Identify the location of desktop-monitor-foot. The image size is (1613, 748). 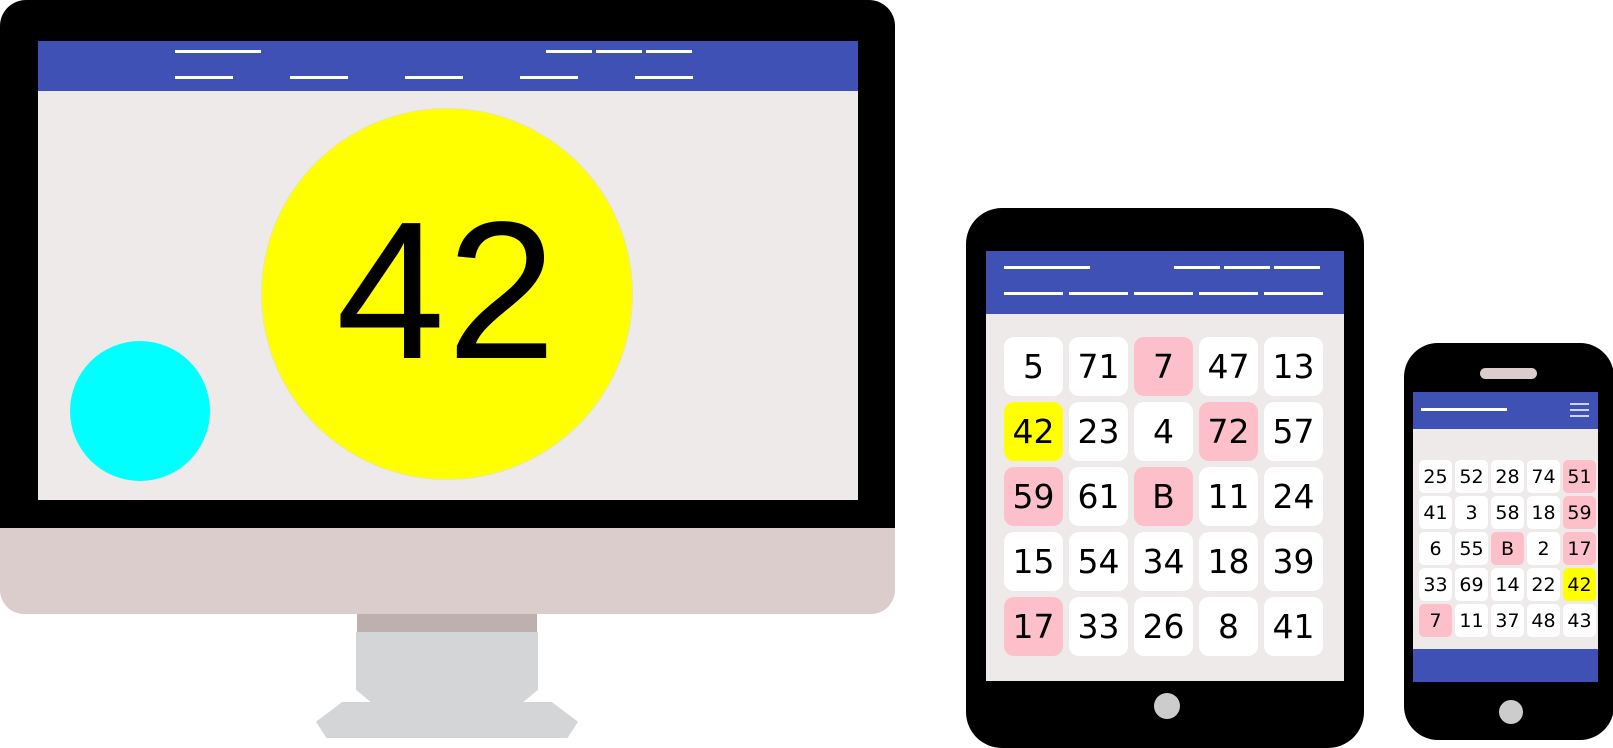
(447, 720).